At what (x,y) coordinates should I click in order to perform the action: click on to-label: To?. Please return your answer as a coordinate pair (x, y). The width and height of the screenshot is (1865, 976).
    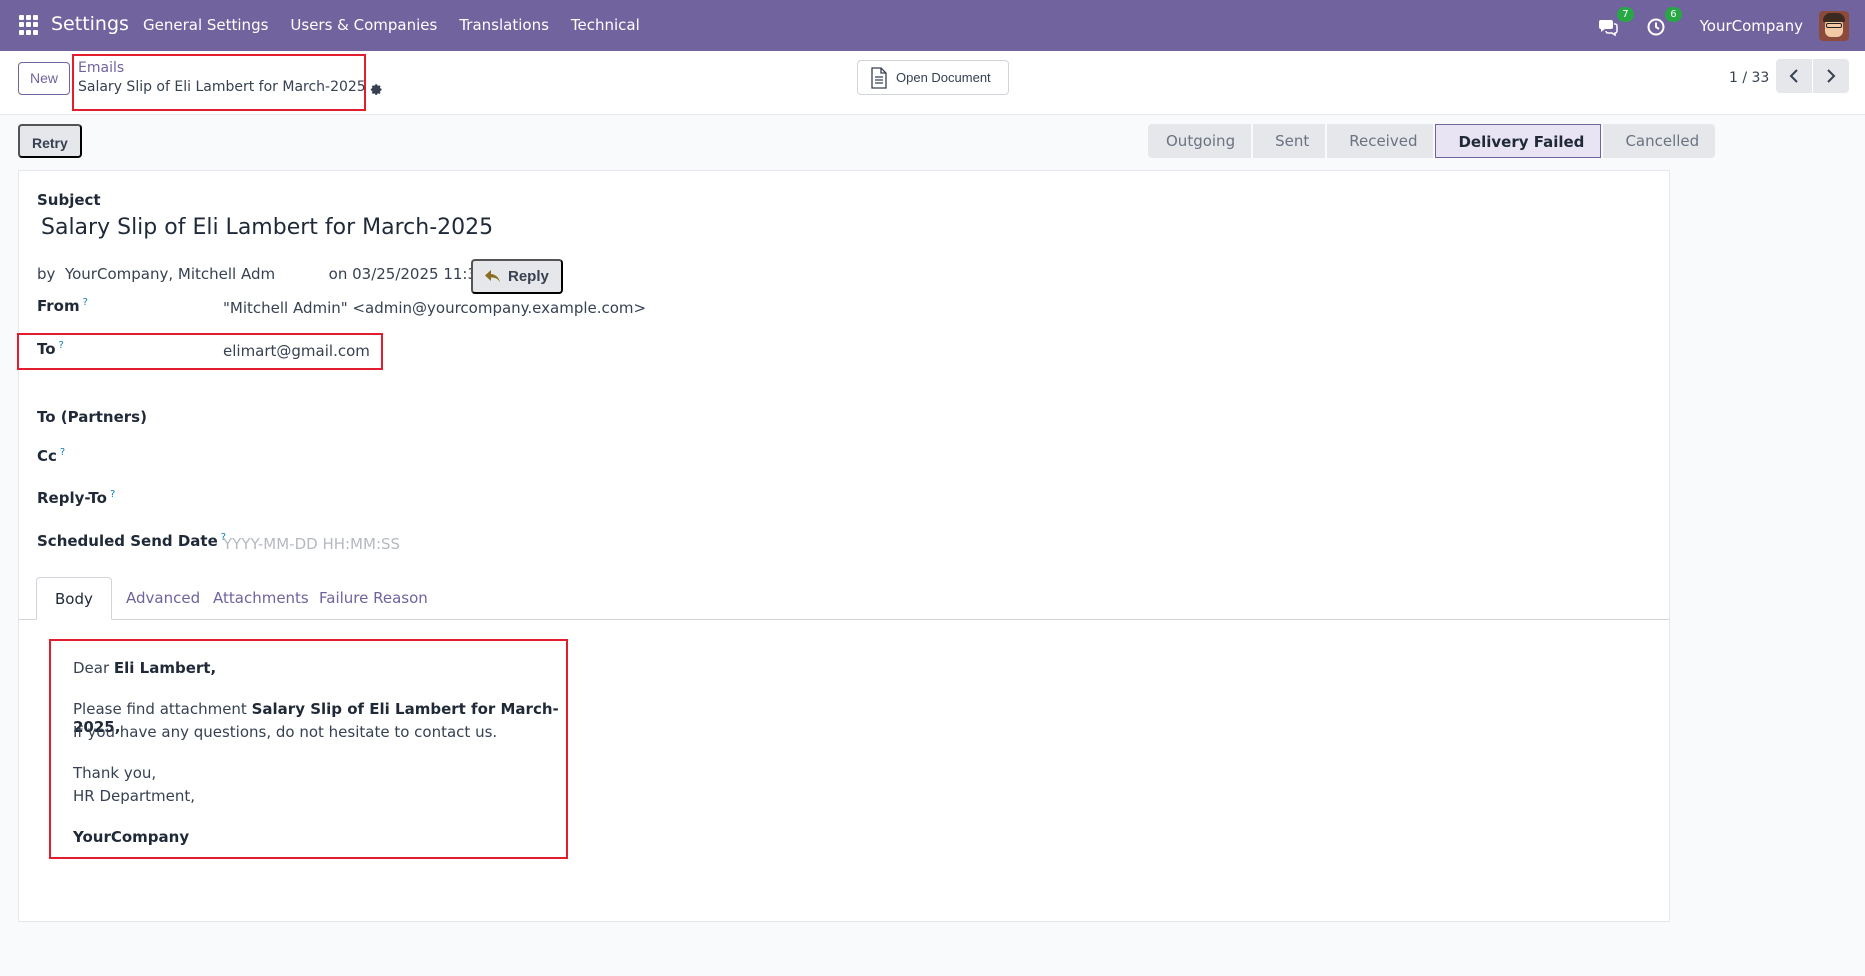
    Looking at the image, I should click on (50, 349).